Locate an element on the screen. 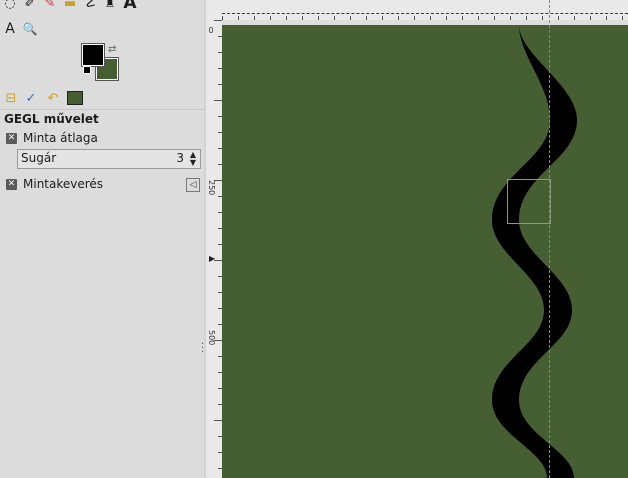  ruler-label-0: 0 is located at coordinates (211, 30).